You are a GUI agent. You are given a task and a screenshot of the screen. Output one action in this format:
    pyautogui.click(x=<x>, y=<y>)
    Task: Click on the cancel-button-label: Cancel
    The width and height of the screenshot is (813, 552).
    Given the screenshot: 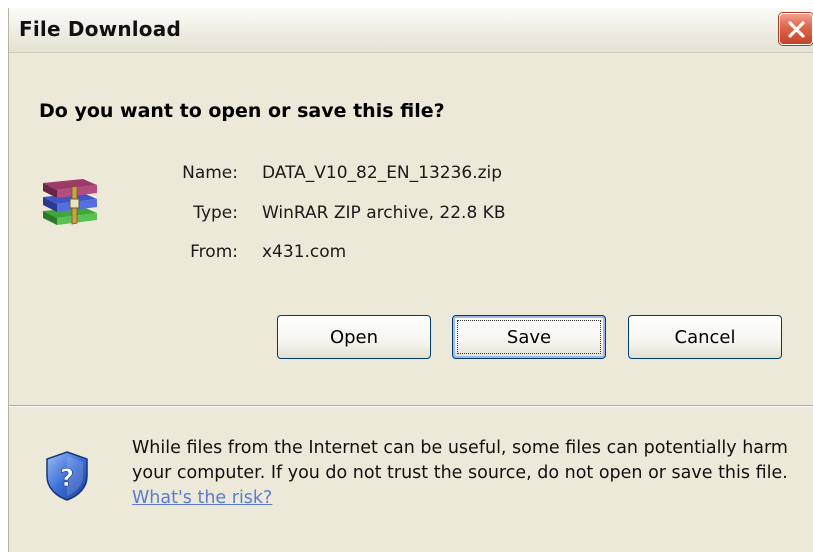 What is the action you would take?
    pyautogui.click(x=705, y=337)
    